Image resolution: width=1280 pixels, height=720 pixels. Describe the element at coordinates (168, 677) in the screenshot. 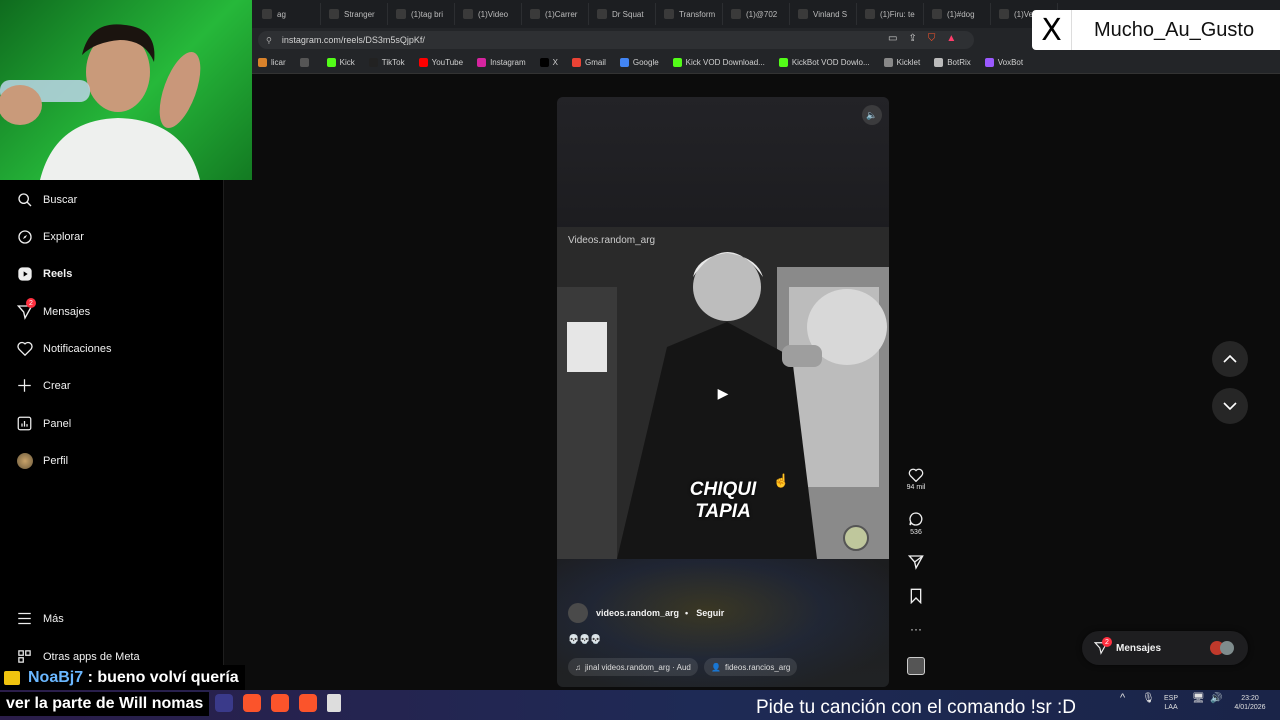

I see `chat-message-text: bueno volví quería` at that location.